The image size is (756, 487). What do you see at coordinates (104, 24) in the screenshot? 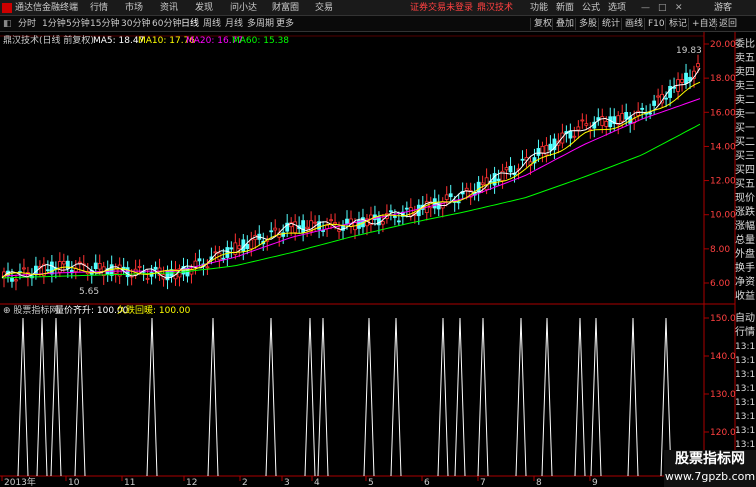
I see `period-15min: 15分钟` at bounding box center [104, 24].